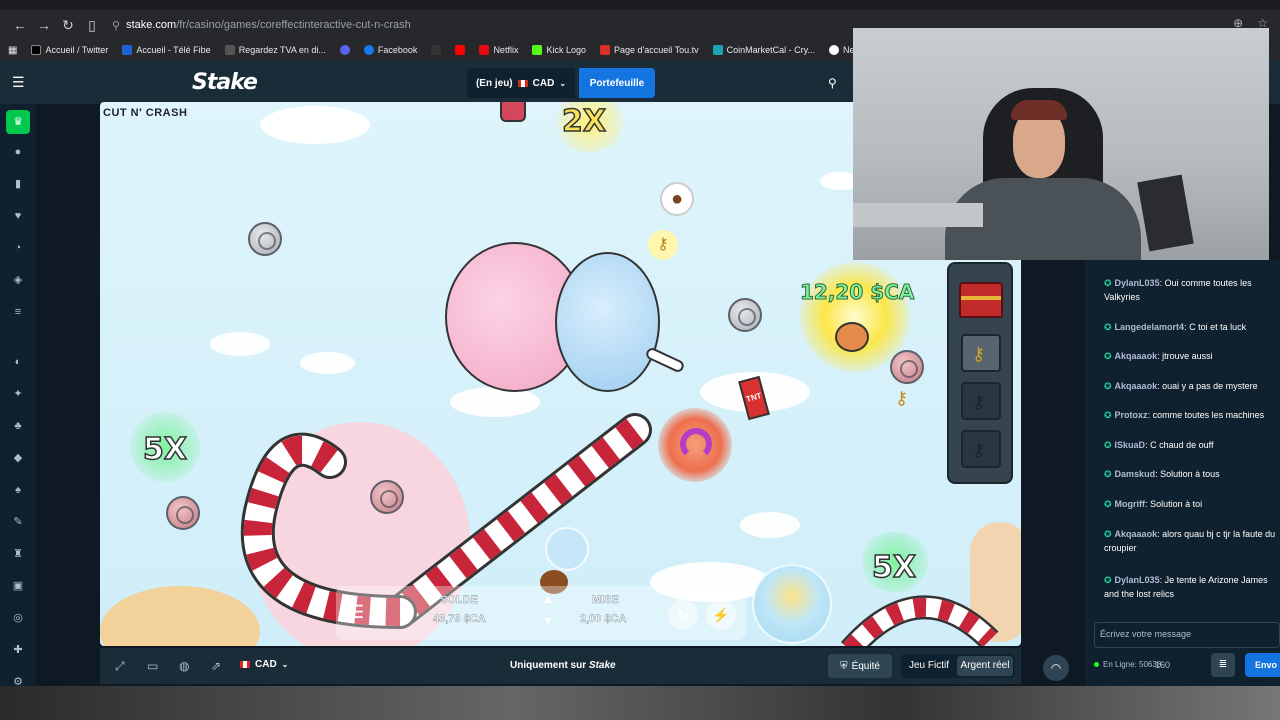 This screenshot has width=1280, height=720. What do you see at coordinates (18, 650) in the screenshot?
I see `gift-icon: ✚` at bounding box center [18, 650].